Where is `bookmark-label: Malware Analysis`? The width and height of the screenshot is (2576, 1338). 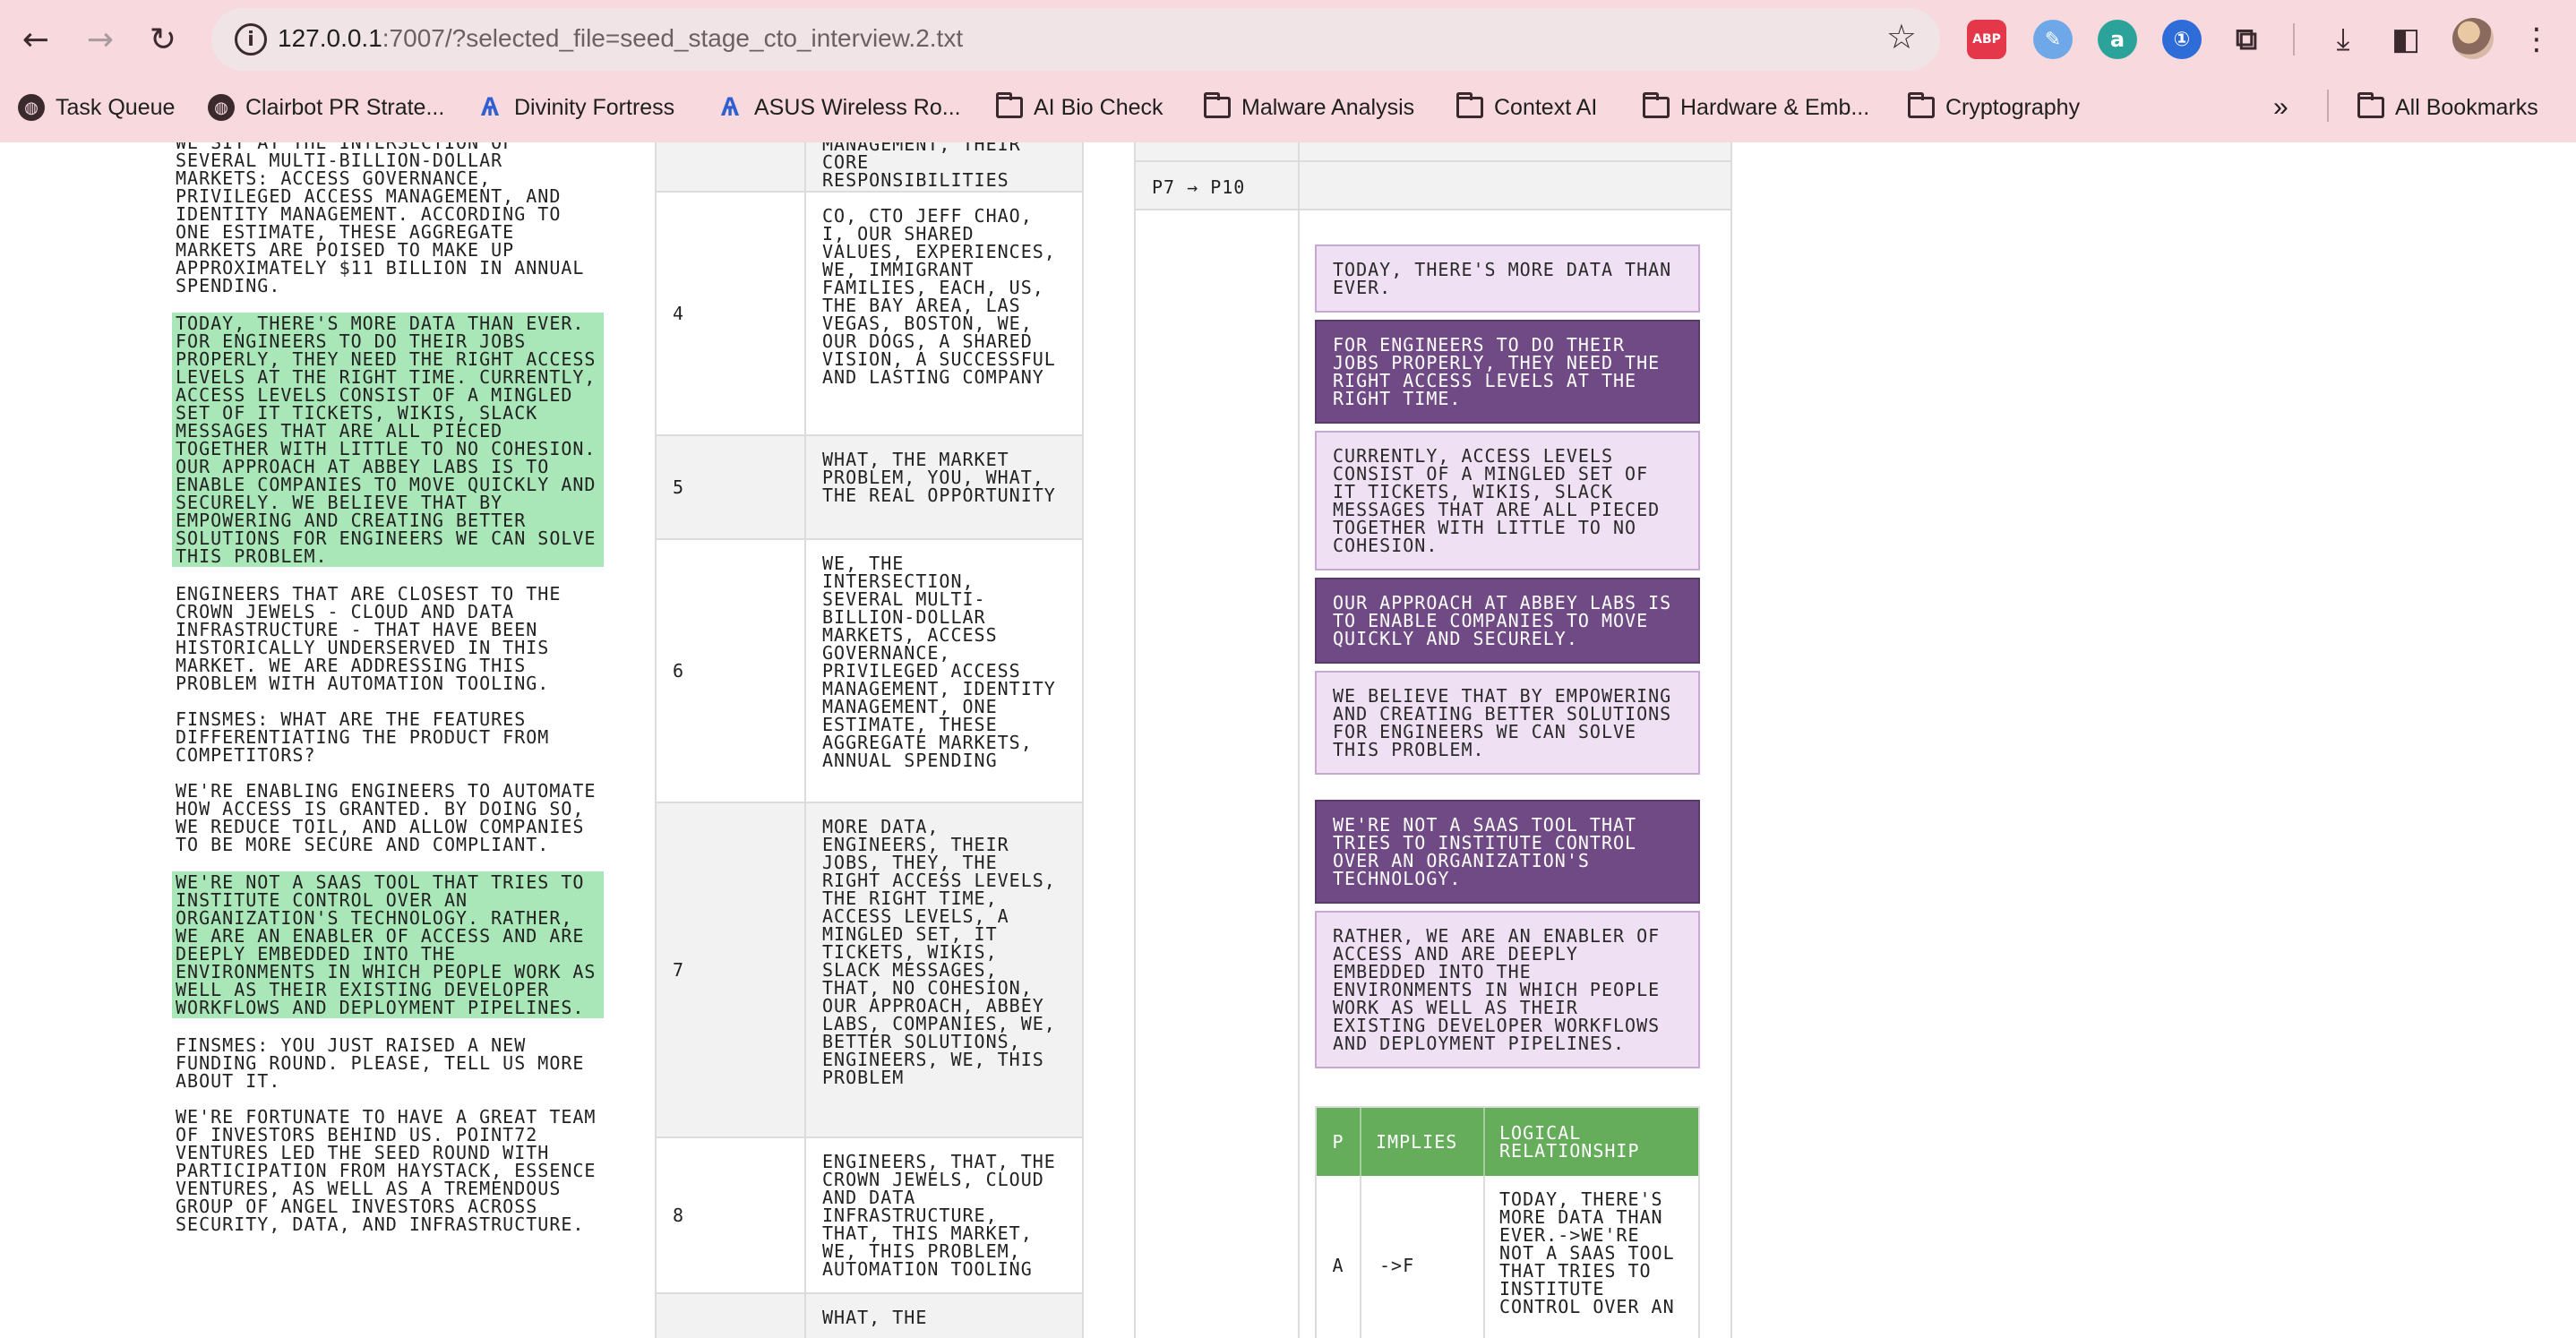
bookmark-label: Malware Analysis is located at coordinates (1328, 107).